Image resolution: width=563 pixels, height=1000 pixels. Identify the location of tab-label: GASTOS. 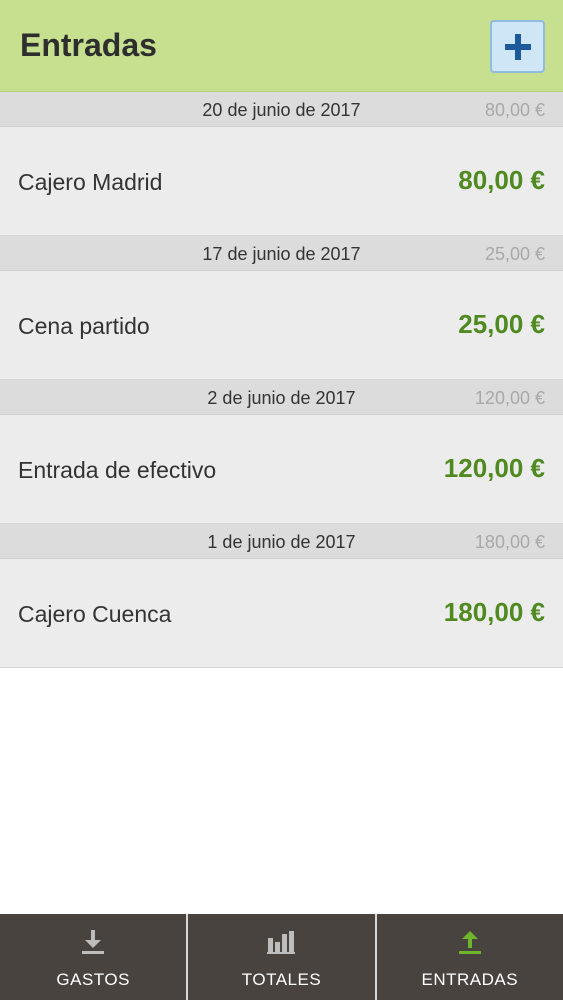
(93, 979).